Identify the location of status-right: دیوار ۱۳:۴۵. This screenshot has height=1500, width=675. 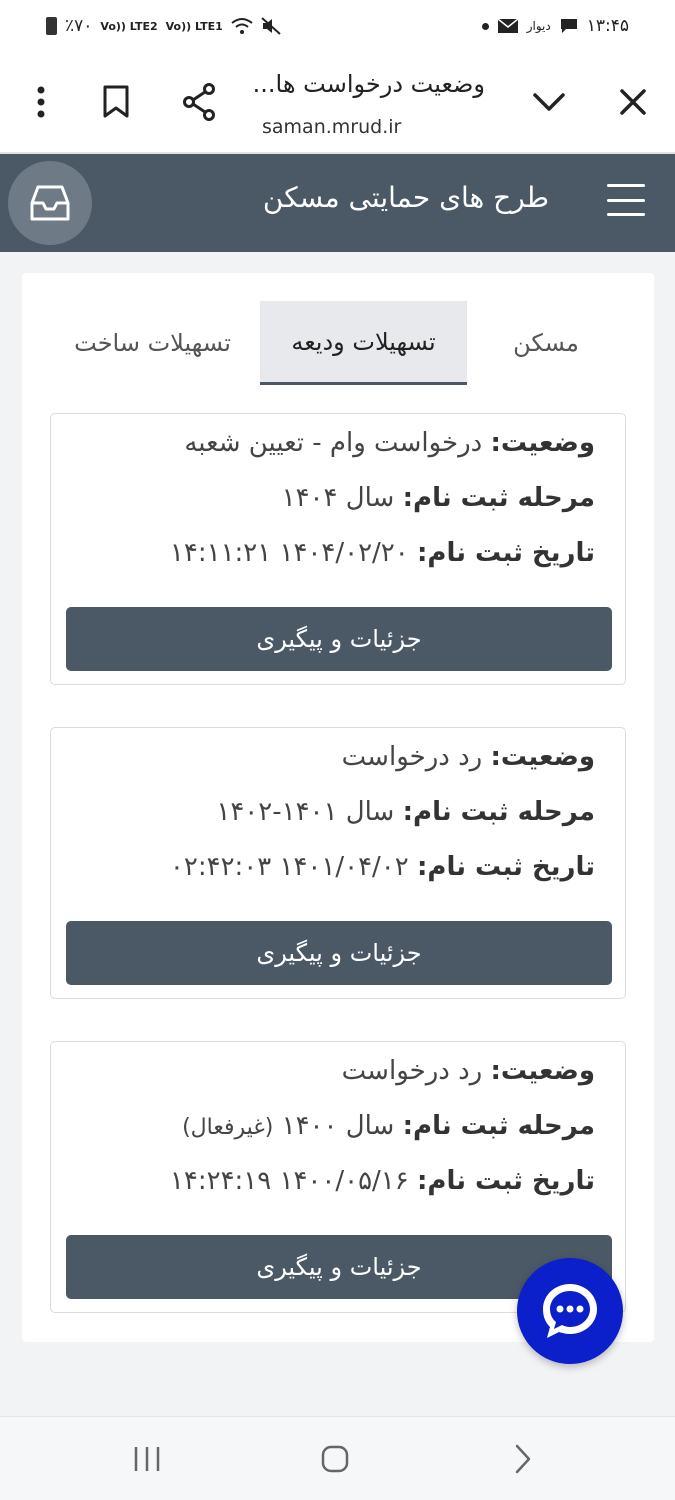
(555, 26).